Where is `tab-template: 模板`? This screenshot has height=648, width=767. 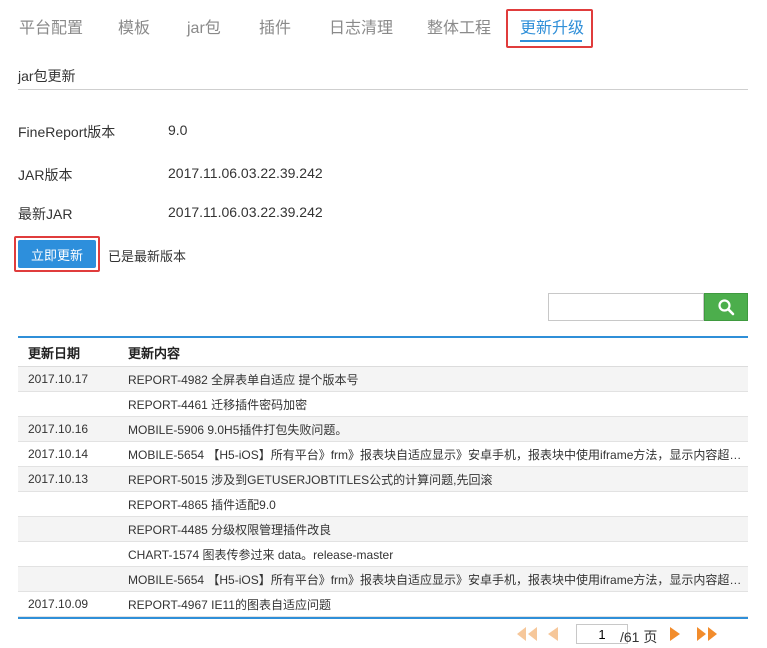
tab-template: 模板 is located at coordinates (134, 26).